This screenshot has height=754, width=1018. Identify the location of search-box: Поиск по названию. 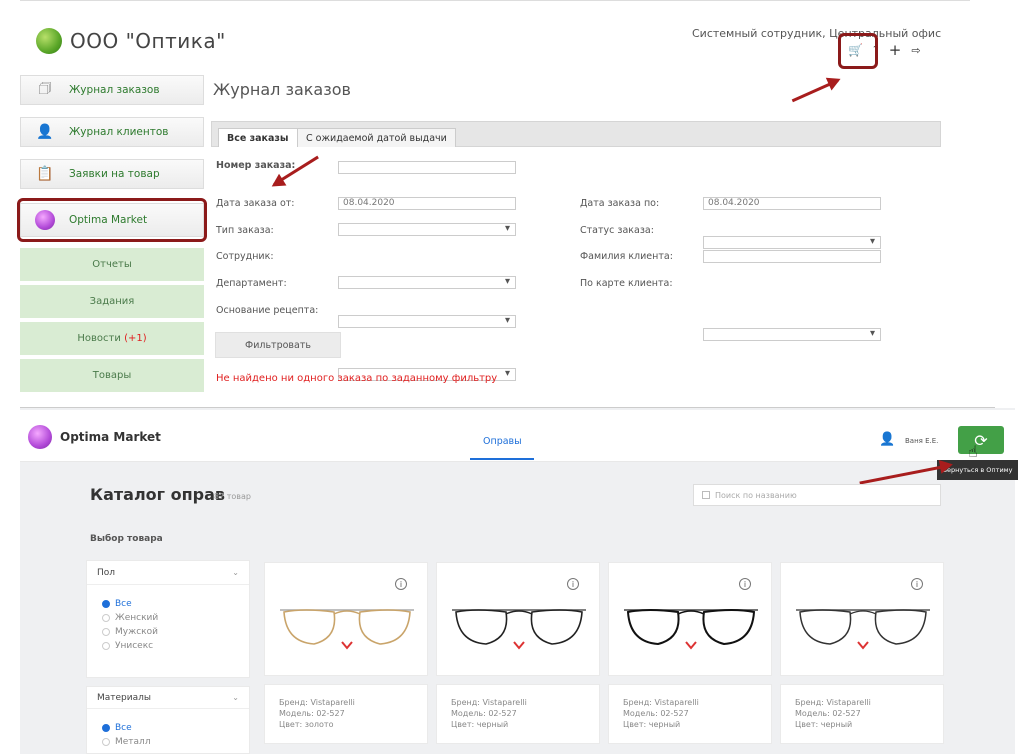
(817, 495).